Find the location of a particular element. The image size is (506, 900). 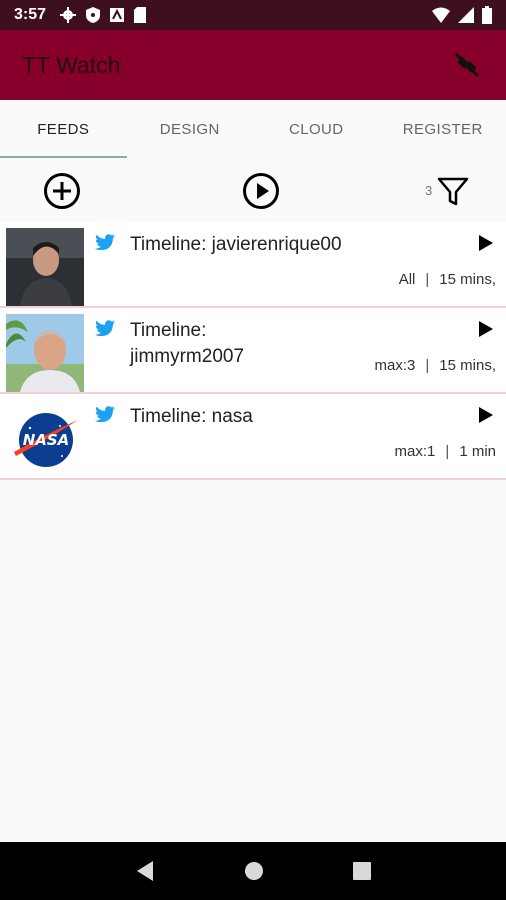

feed-title: Timeline: javierenrique00 is located at coordinates (236, 244).